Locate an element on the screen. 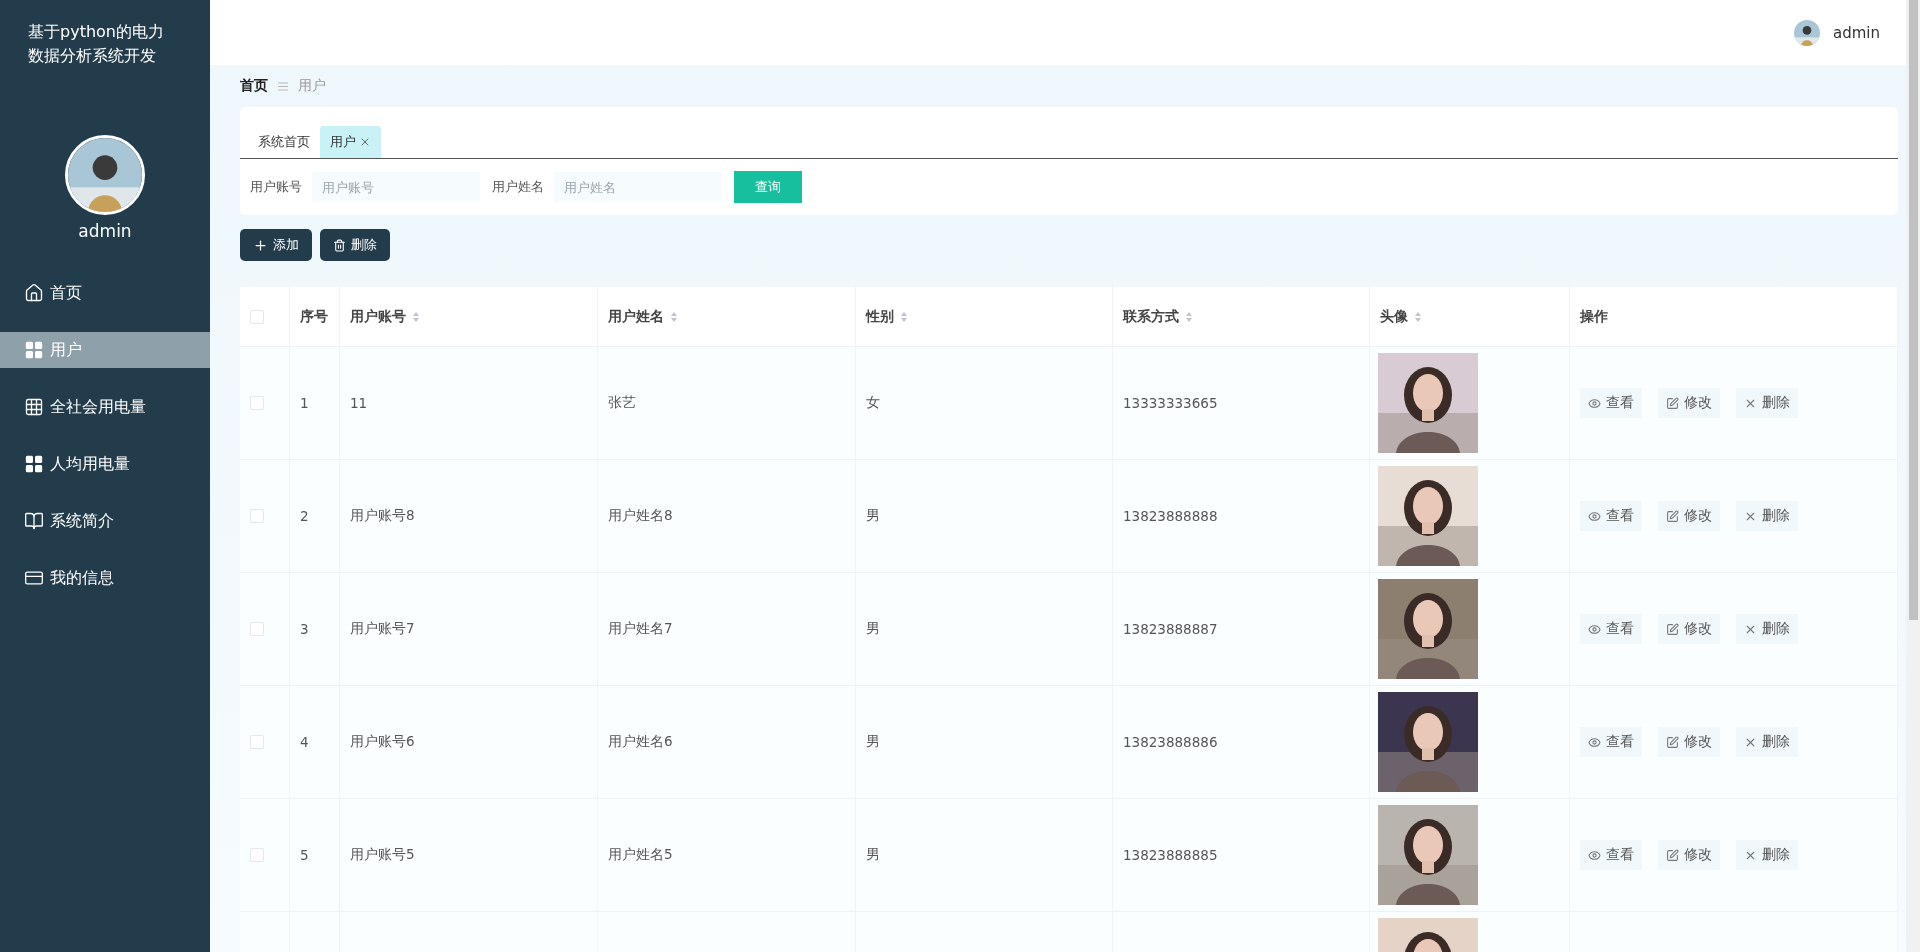 The height and width of the screenshot is (952, 1920). menu-item: 人均用电量 is located at coordinates (105, 464).